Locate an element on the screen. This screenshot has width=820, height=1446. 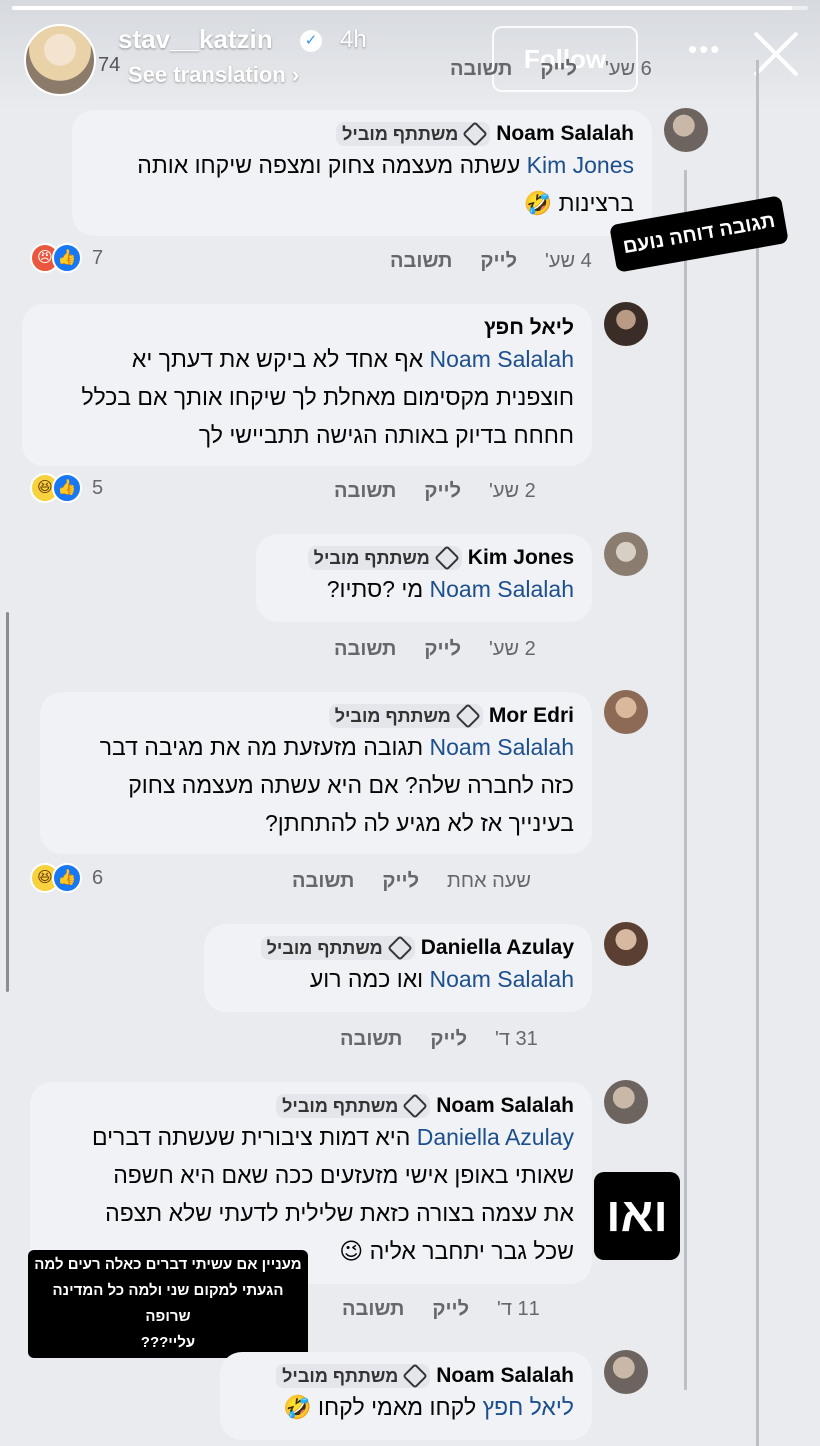
comment-author: ליאל חפץ is located at coordinates (307, 328).